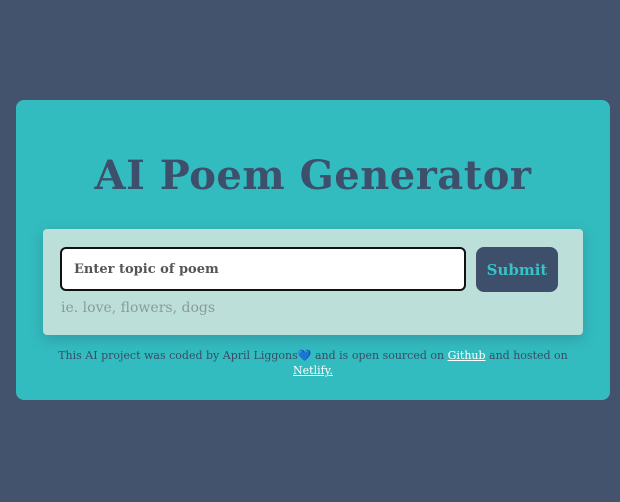  I want to click on blue-heart-icon: 💙, so click(304, 355).